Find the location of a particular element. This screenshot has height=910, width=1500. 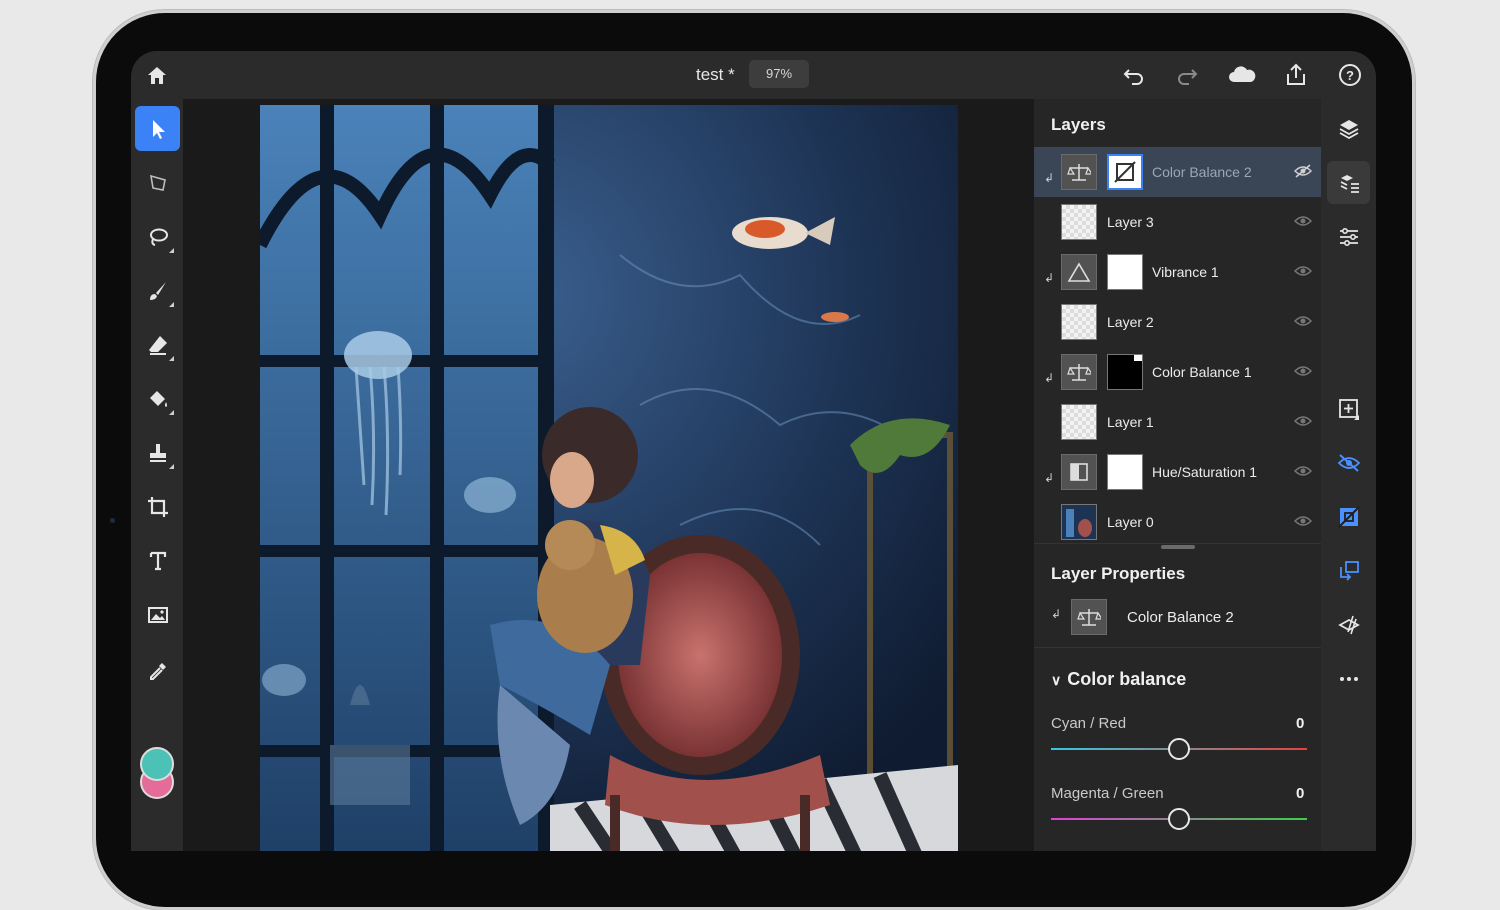

brush-icon is located at coordinates (157, 290).